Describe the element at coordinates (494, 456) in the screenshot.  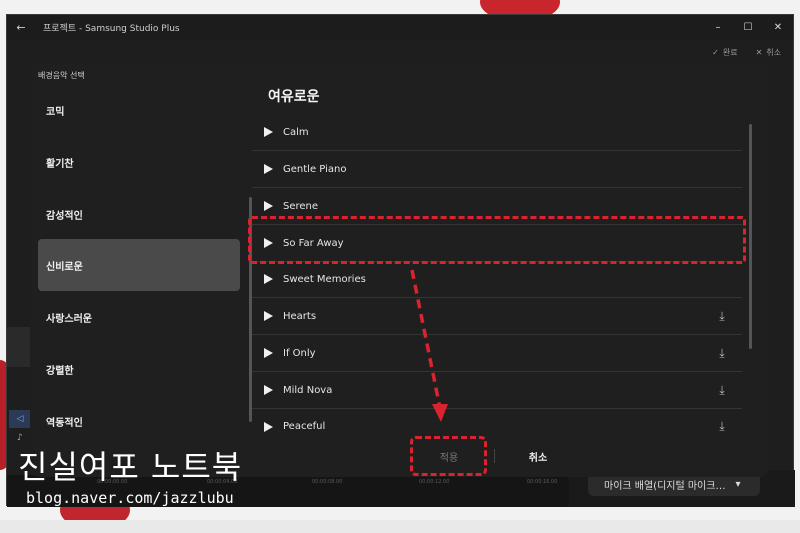
I see `button-divider` at that location.